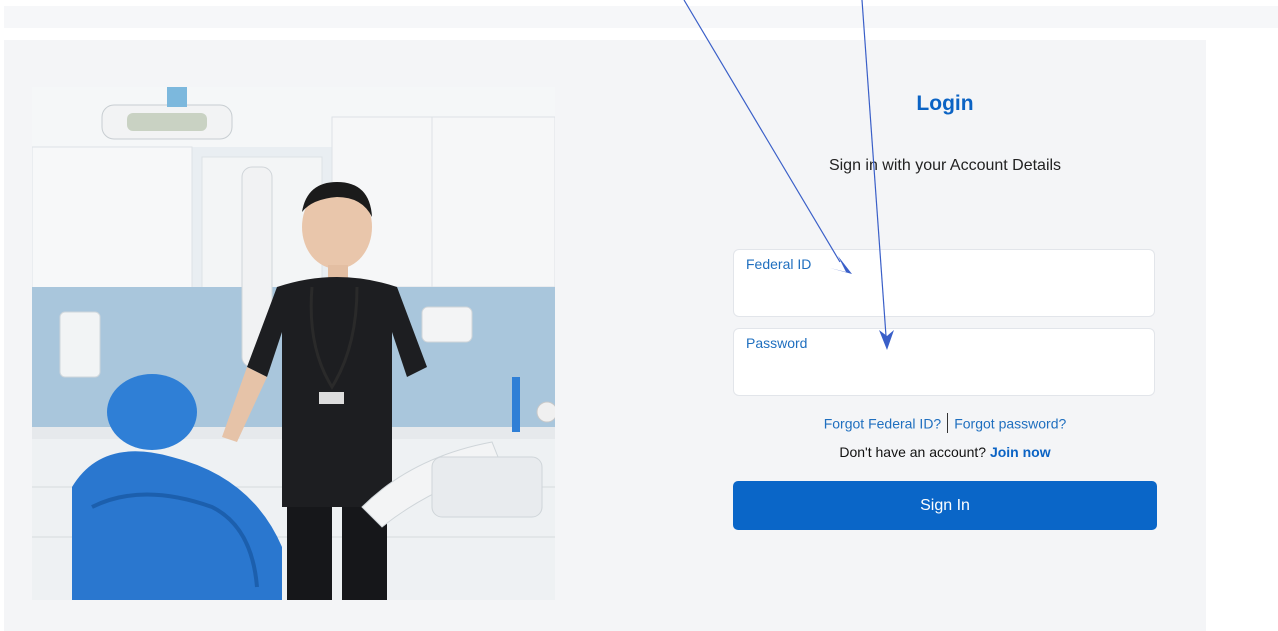 The width and height of the screenshot is (1278, 631). I want to click on federal-id-field: Federal ID, so click(944, 283).